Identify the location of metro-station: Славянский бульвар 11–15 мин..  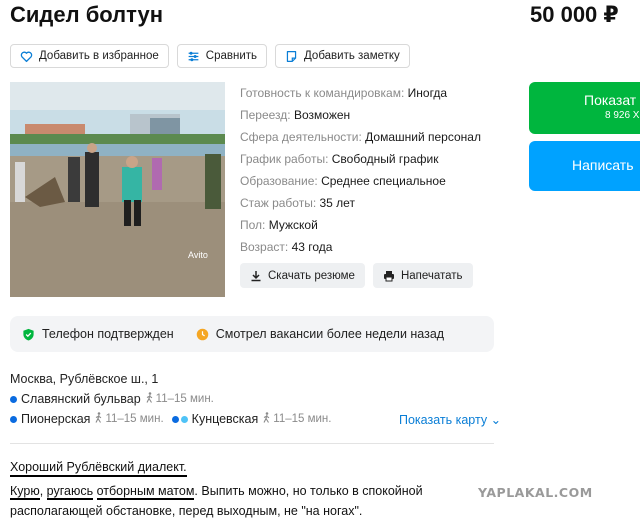
(112, 399).